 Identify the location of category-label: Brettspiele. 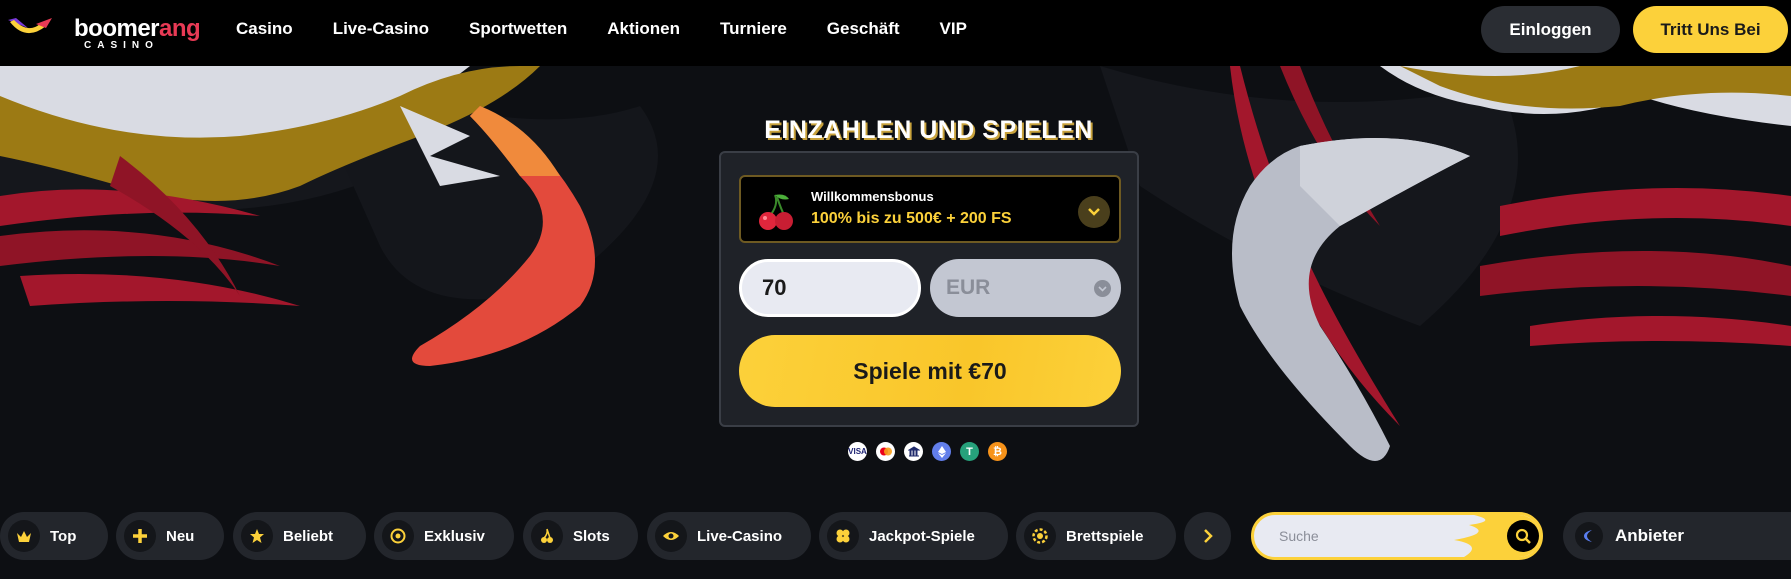
(1105, 536).